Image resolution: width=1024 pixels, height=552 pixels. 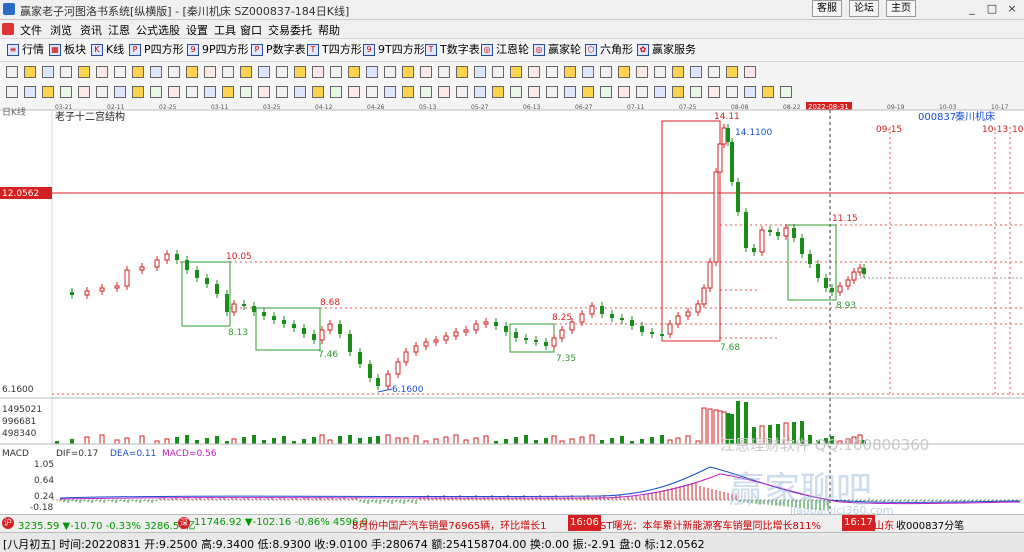 What do you see at coordinates (556, 50) in the screenshot?
I see `winner-wheel-button: ◎ 赢家轮` at bounding box center [556, 50].